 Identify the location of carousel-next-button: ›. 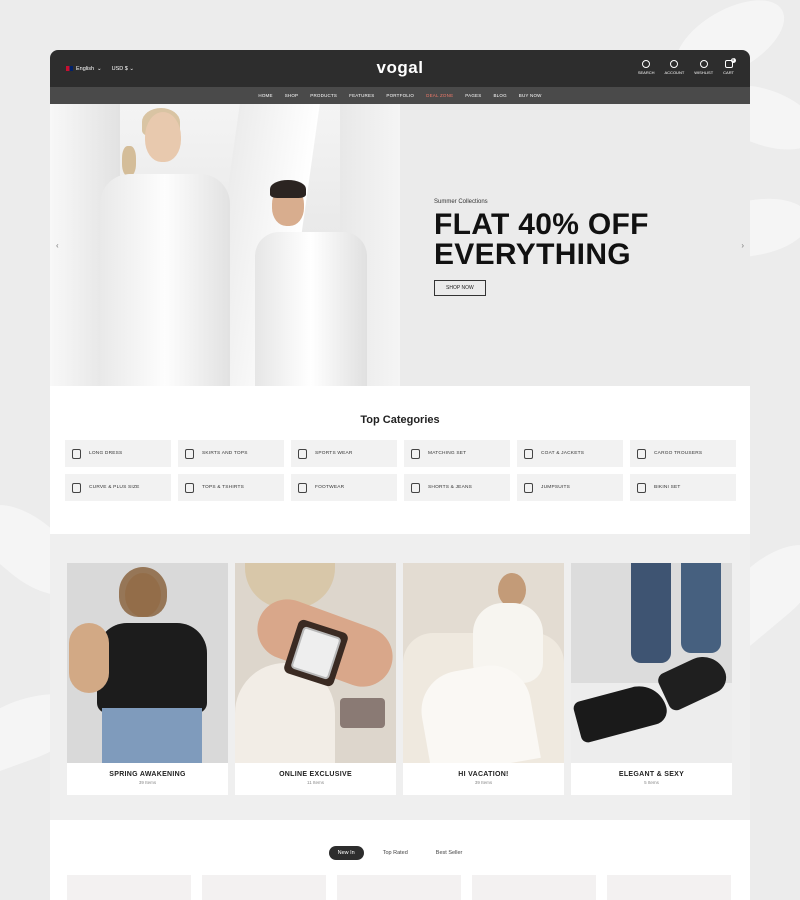
(742, 245).